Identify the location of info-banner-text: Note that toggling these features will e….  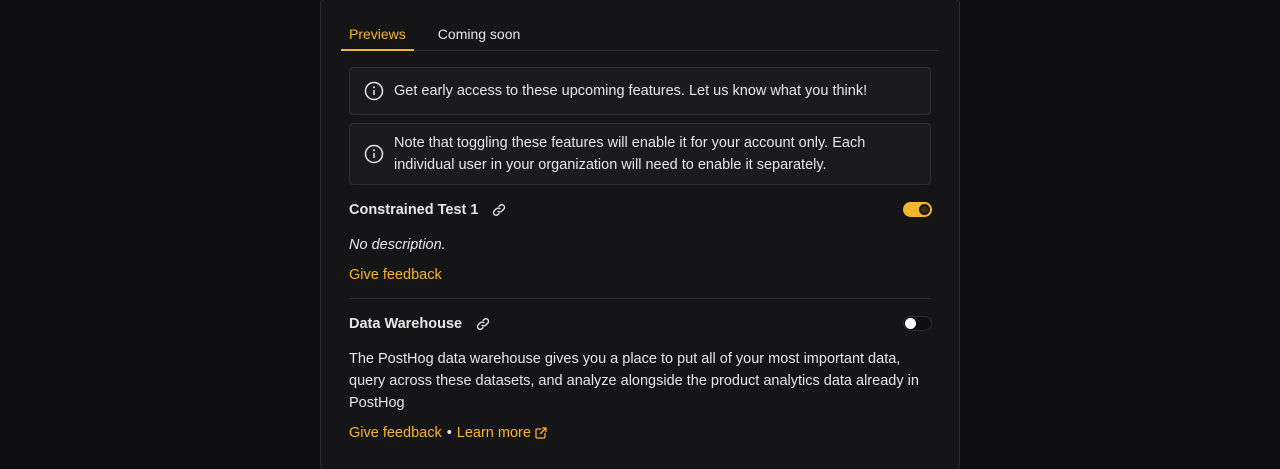
(630, 154).